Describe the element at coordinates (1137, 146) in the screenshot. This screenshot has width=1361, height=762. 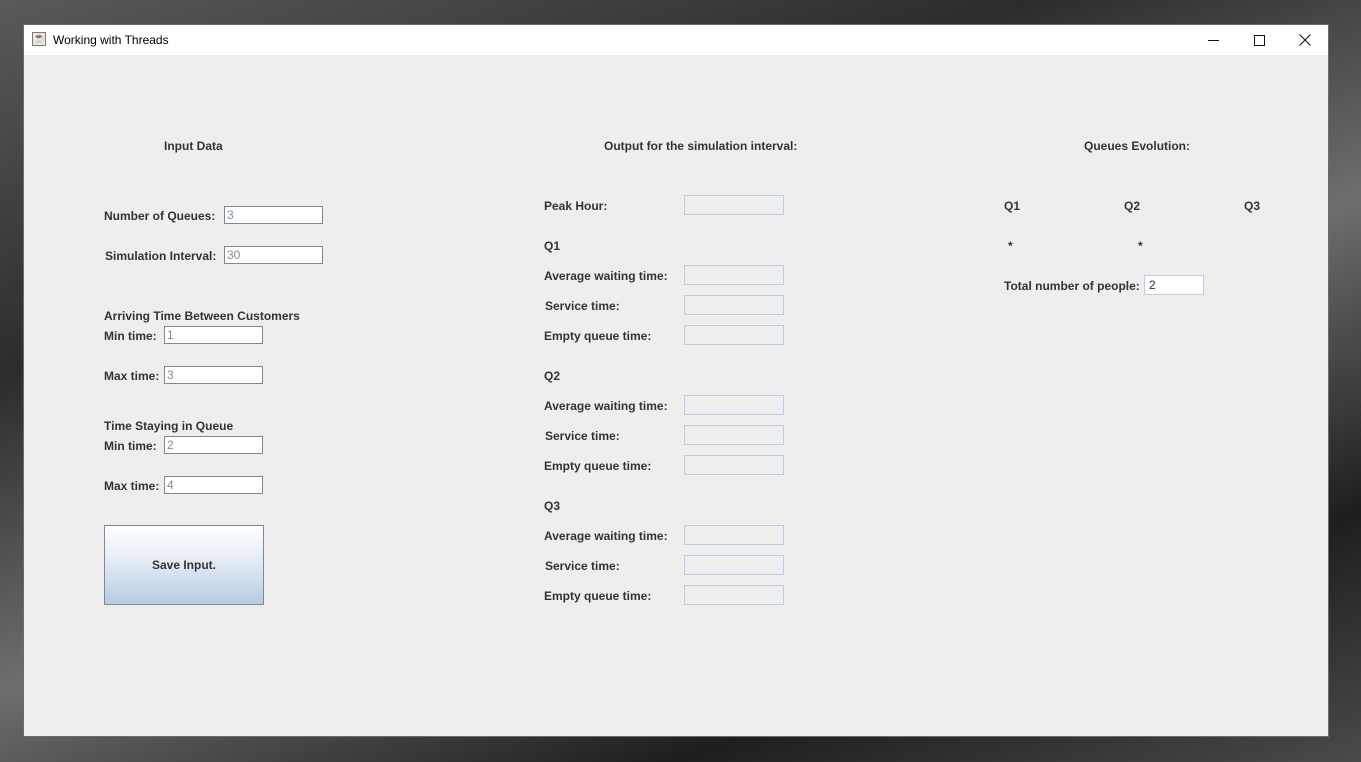
I see `queues-evolution-heading: Queues Evolution:` at that location.